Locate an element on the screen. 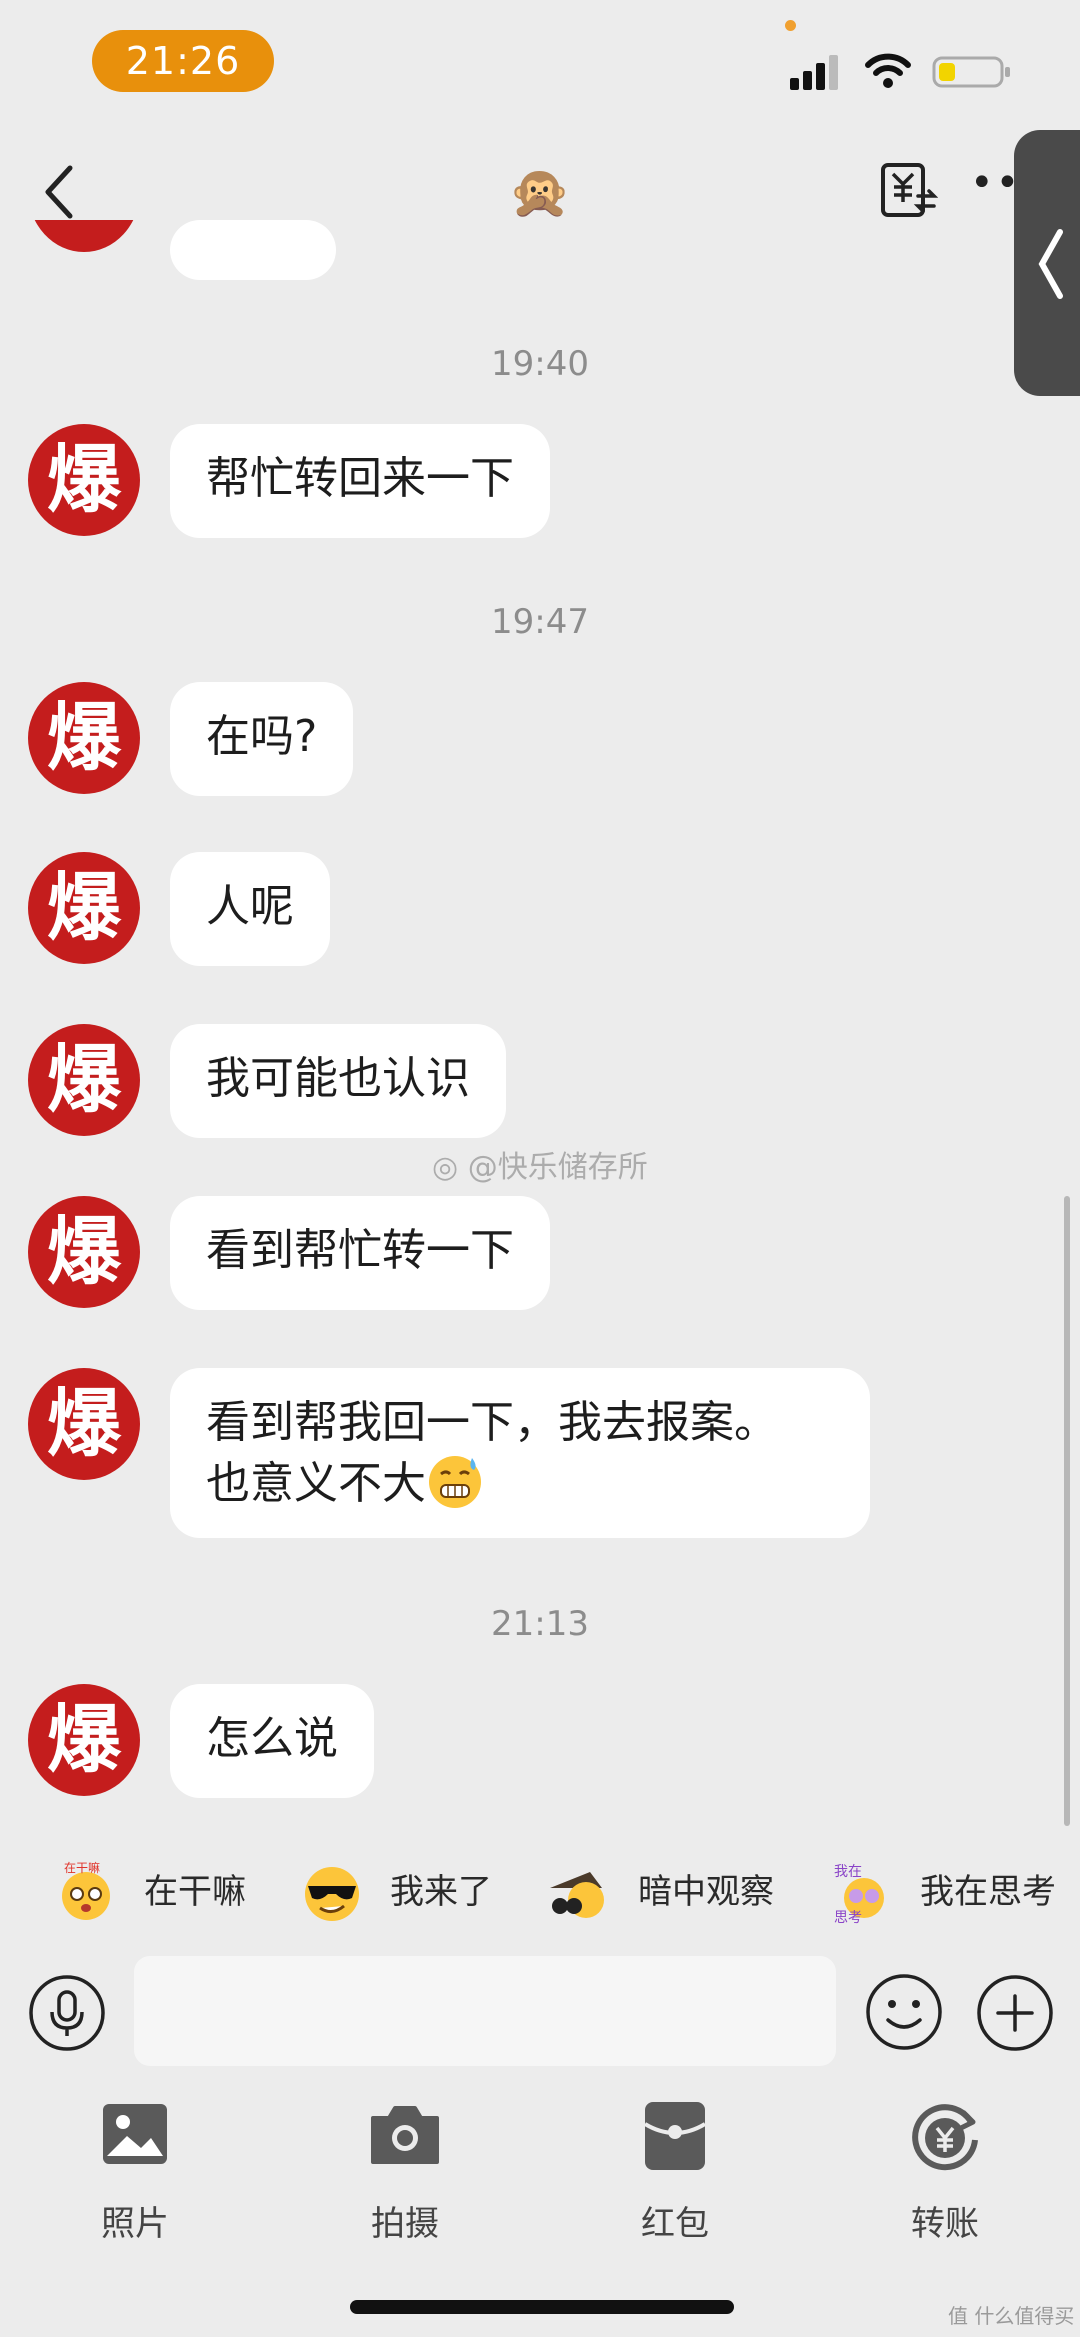  svg-text: 思考 is located at coordinates (848, 1918).